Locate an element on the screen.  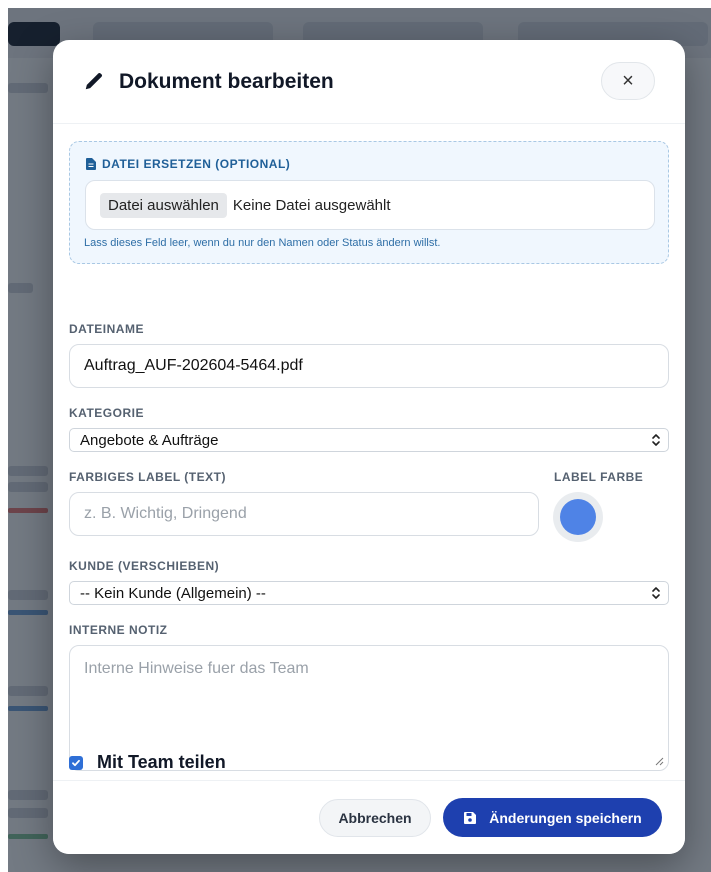
check-icon is located at coordinates (76, 762).